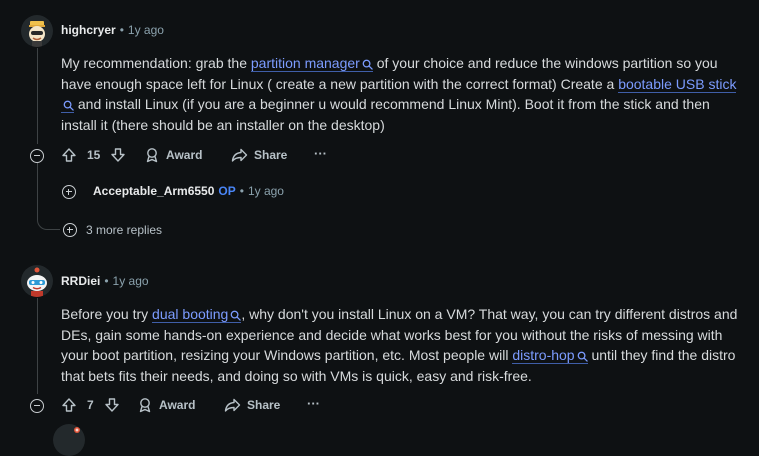 The width and height of the screenshot is (759, 456). I want to click on vote-bar: 7, so click(90, 405).